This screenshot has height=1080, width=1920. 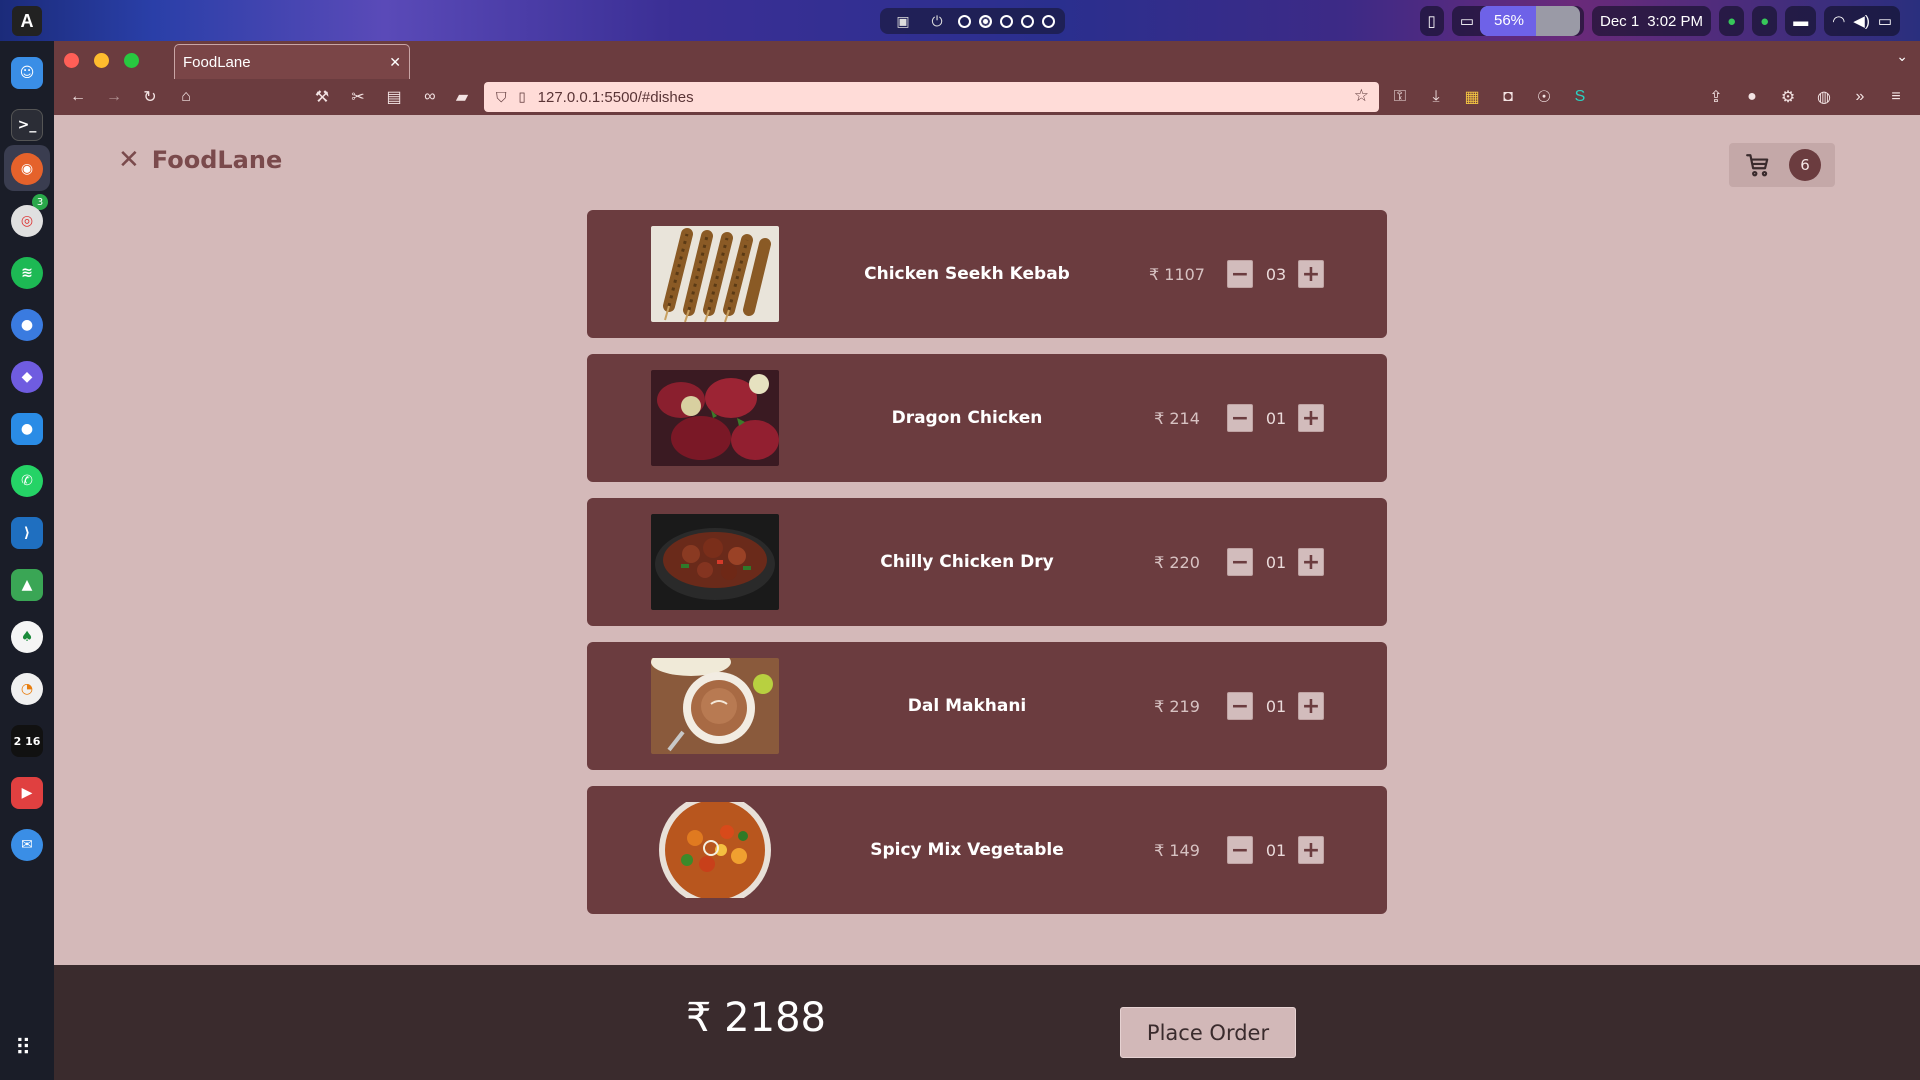 What do you see at coordinates (27, 21) in the screenshot?
I see `os-menu-icon: A` at bounding box center [27, 21].